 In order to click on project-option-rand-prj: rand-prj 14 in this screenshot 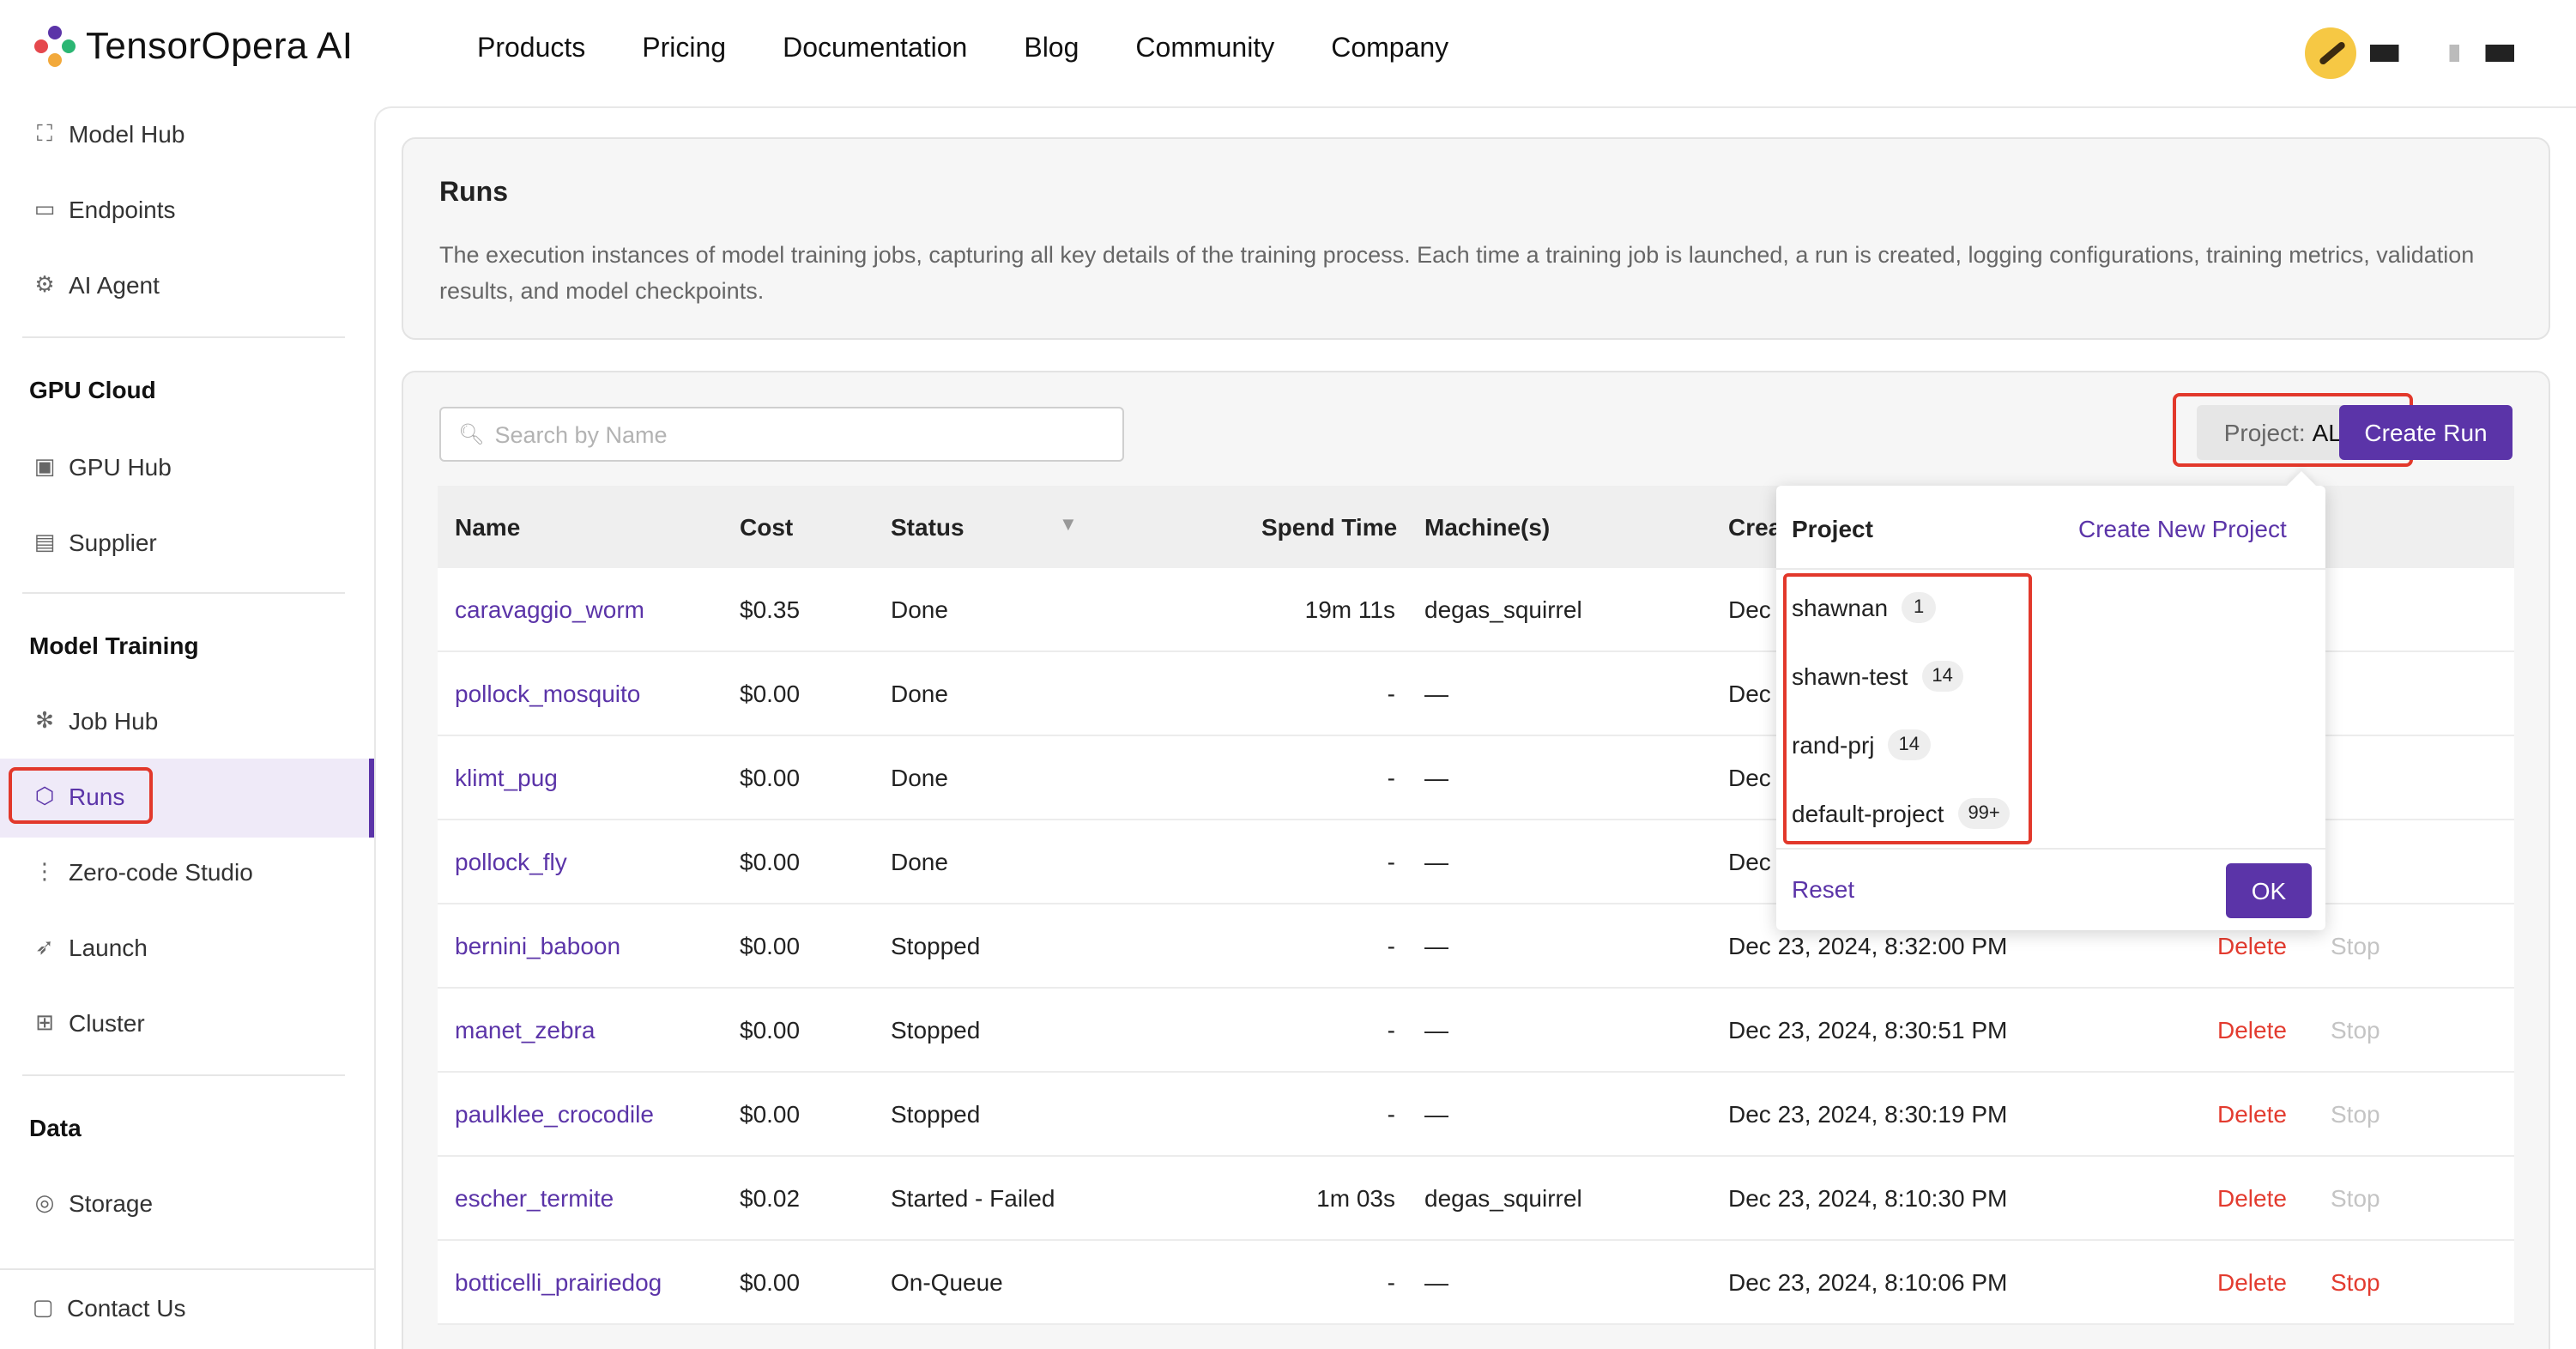, I will do `click(1861, 745)`.